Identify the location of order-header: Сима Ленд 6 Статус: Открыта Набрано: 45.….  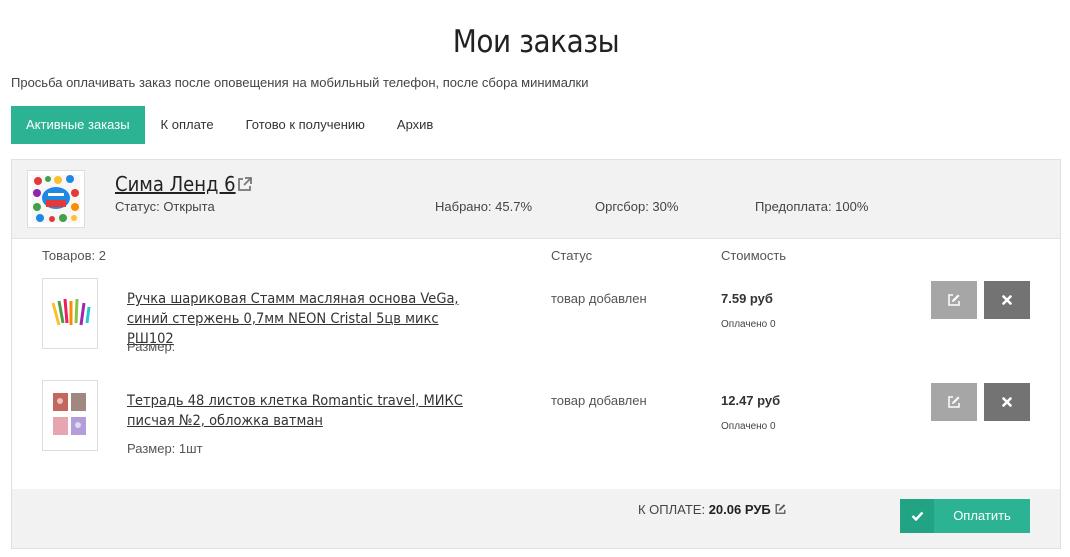
(536, 199).